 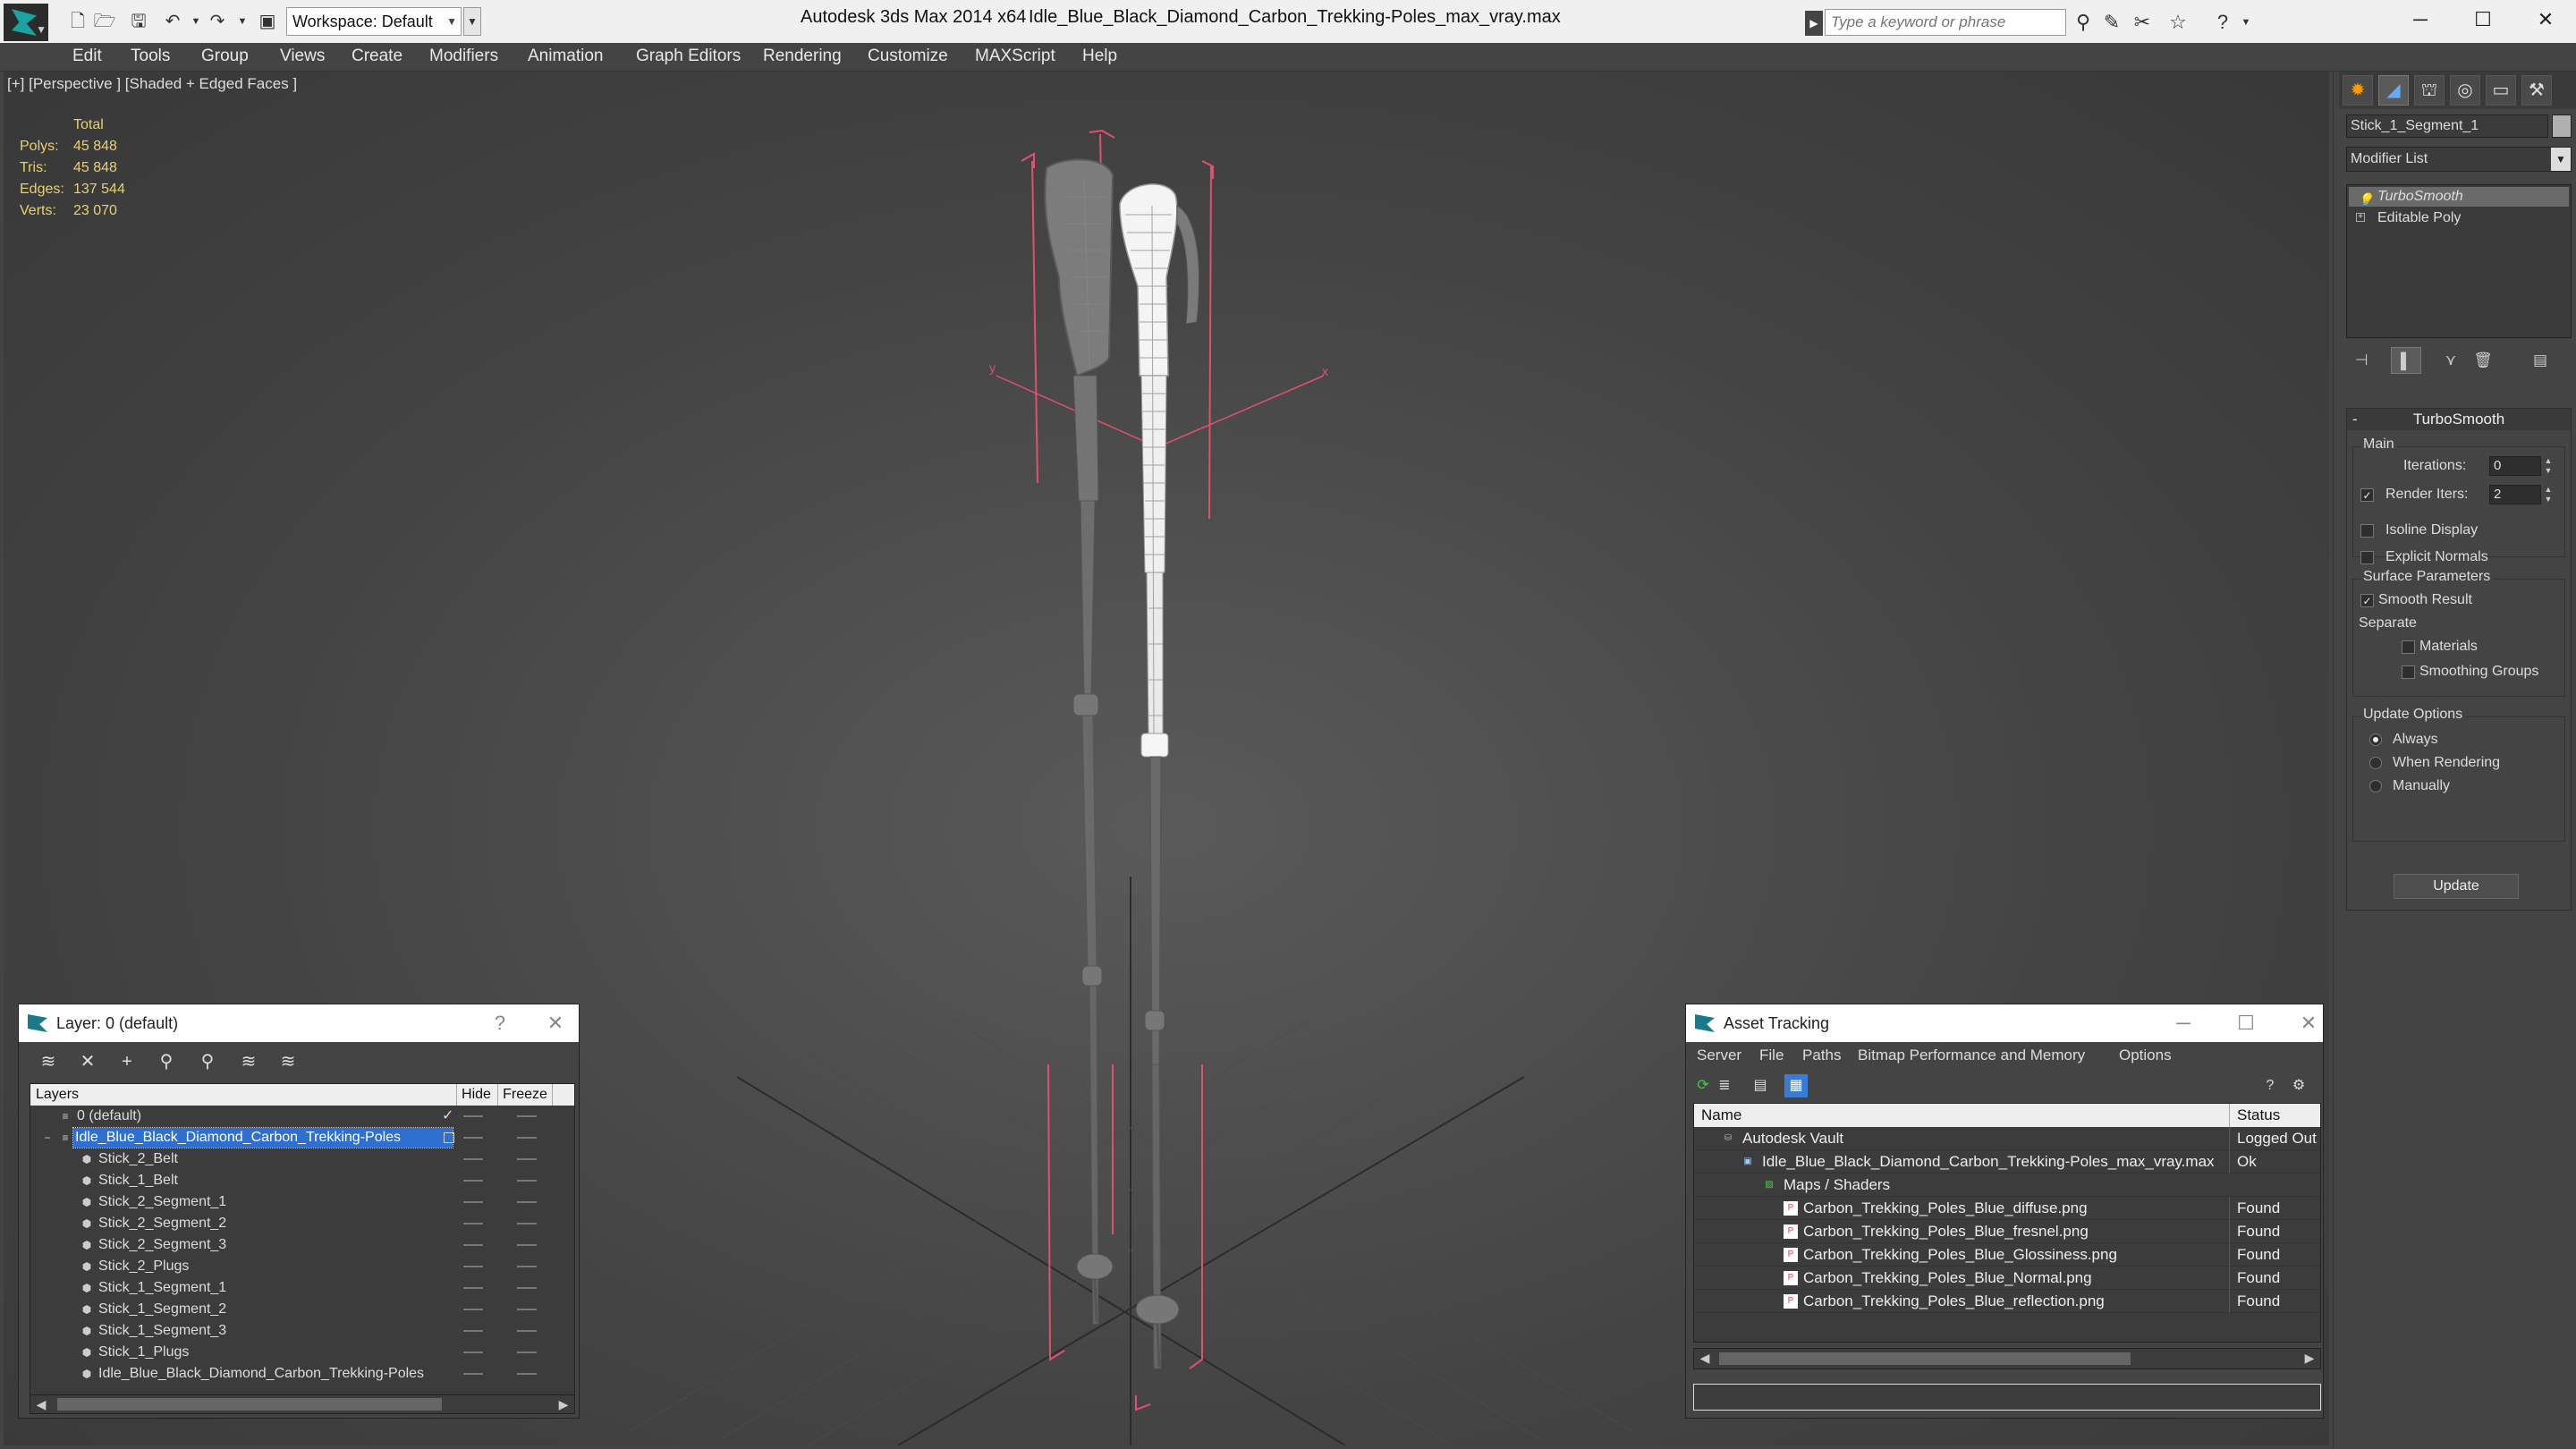 I want to click on object-name-field: Stick_1_Segment_1, so click(x=2447, y=126).